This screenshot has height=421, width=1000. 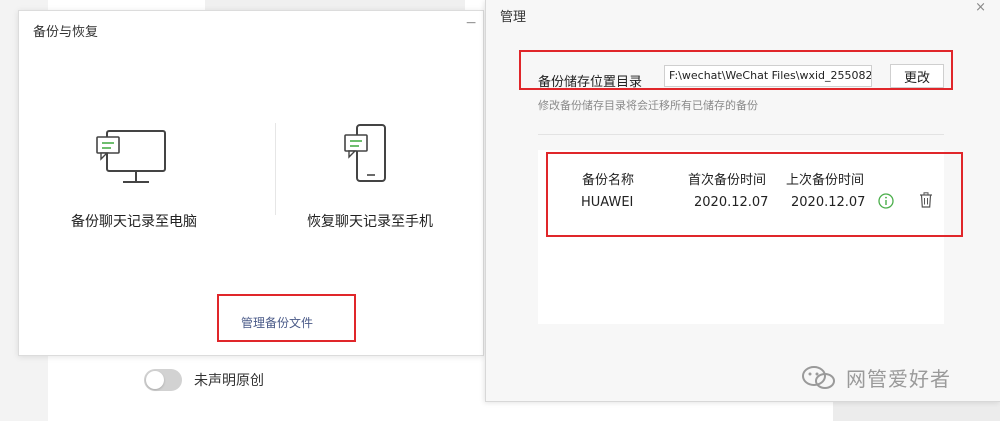 What do you see at coordinates (370, 222) in the screenshot?
I see `restore-to-phone-label: 恢复聊天记录至手机` at bounding box center [370, 222].